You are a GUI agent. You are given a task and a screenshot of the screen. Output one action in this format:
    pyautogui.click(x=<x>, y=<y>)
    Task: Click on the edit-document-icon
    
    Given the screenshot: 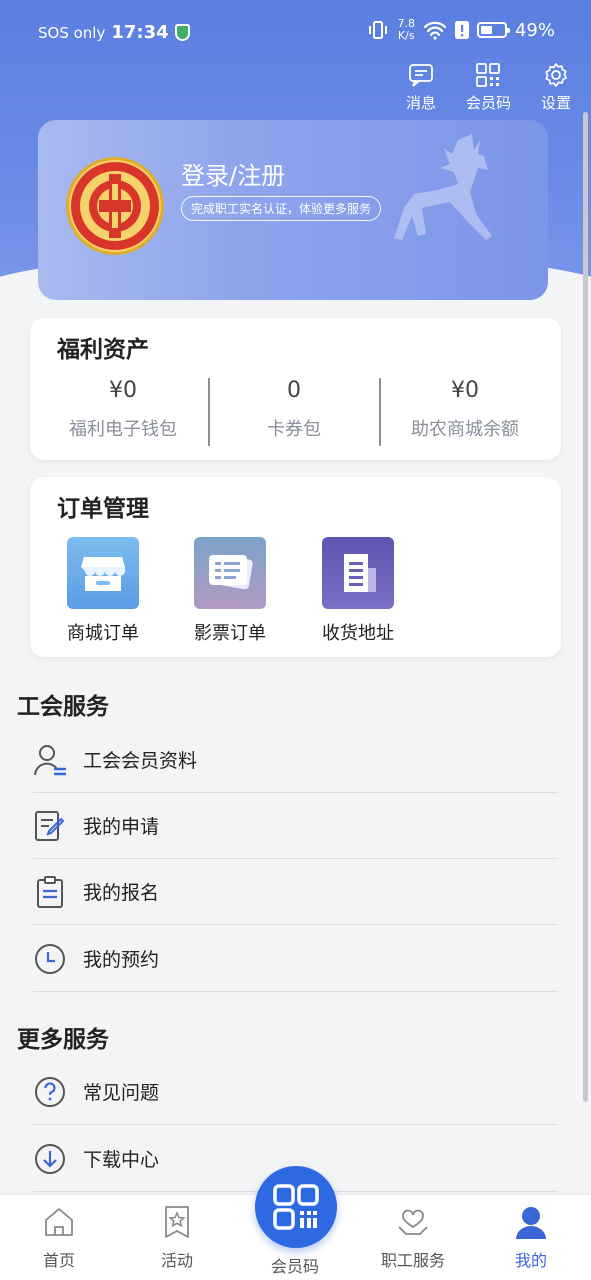 What is the action you would take?
    pyautogui.click(x=50, y=826)
    